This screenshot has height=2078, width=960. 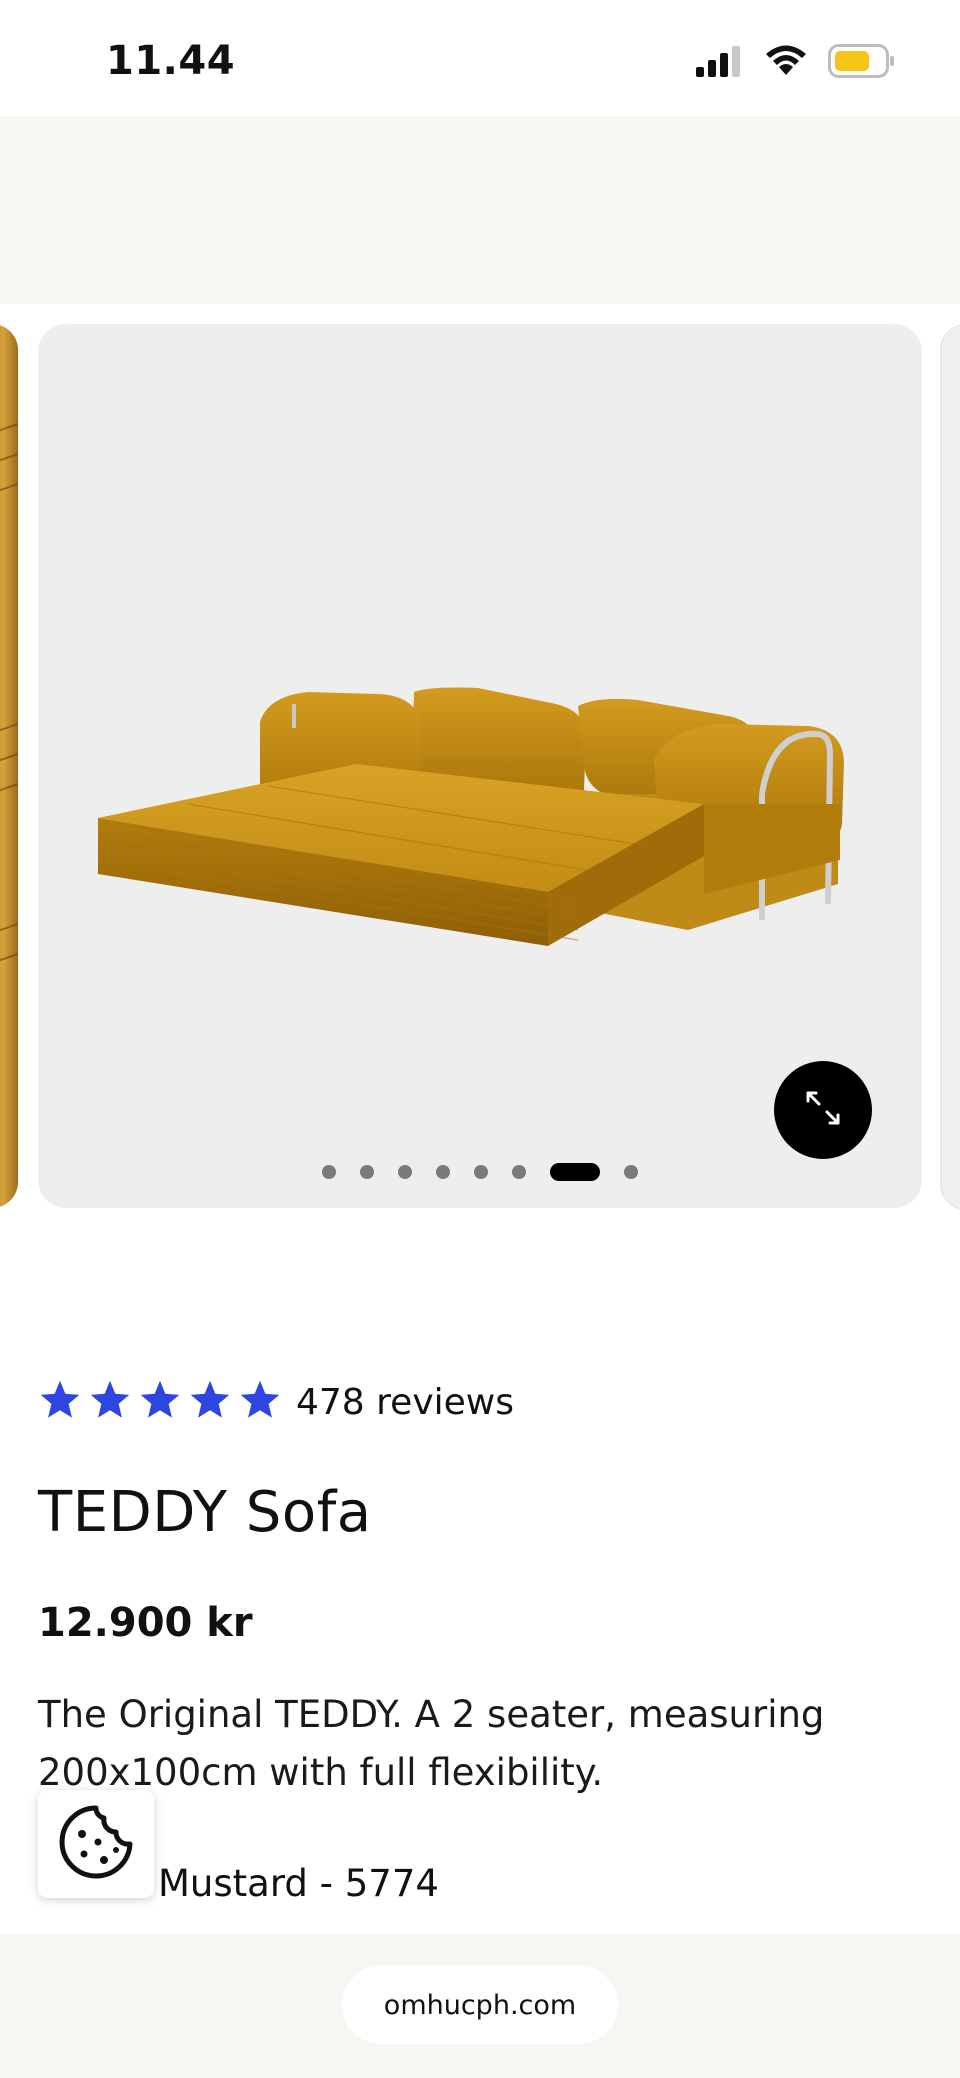 I want to click on product-price: 12.900 kr, so click(x=145, y=1623).